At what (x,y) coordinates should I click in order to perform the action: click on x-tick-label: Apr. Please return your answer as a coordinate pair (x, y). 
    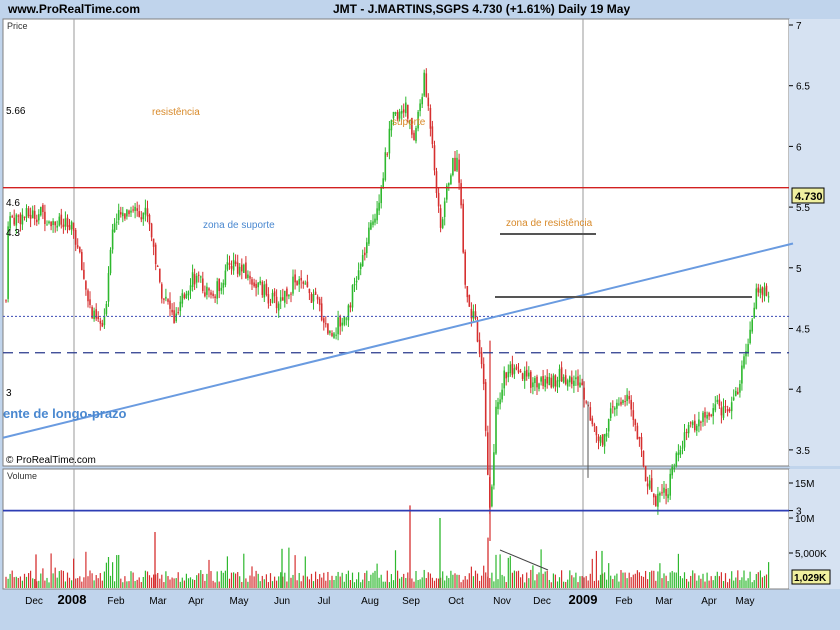
    Looking at the image, I should click on (196, 601).